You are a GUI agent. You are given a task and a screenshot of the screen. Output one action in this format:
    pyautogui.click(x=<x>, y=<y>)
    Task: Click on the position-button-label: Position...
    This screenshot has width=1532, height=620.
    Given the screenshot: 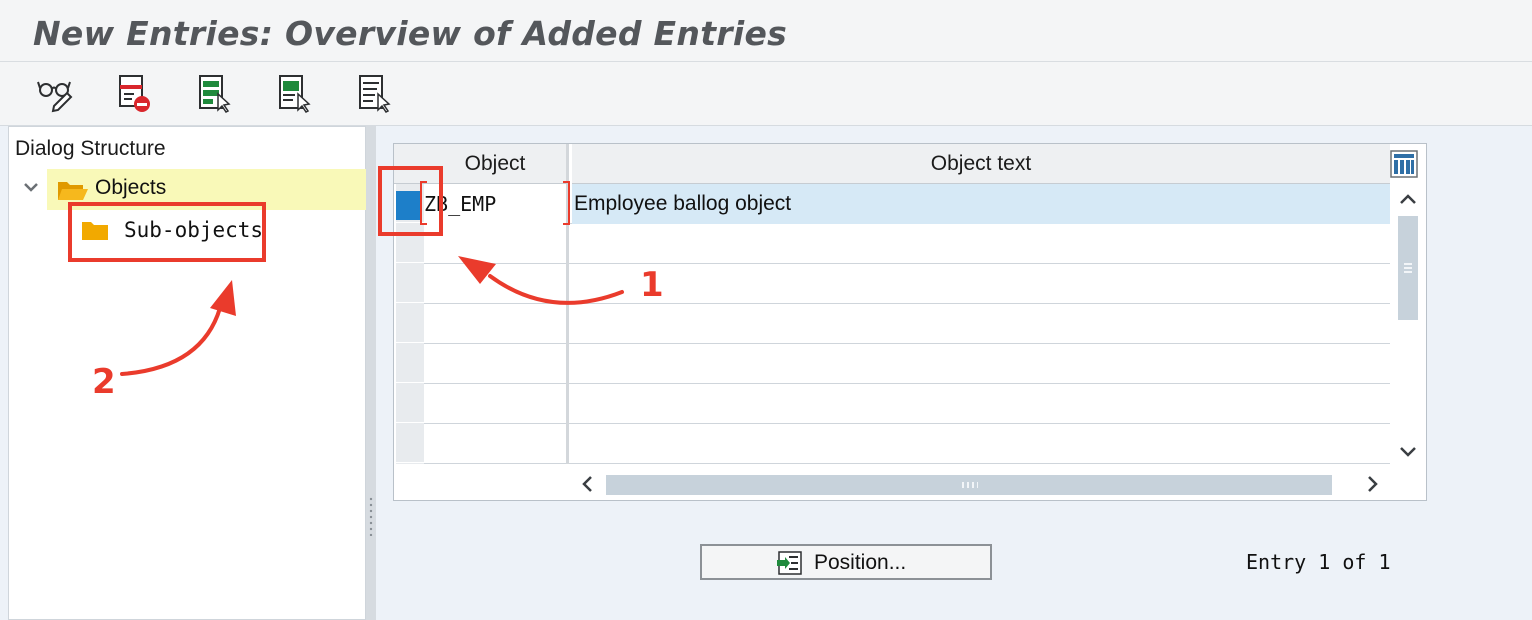 What is the action you would take?
    pyautogui.click(x=860, y=562)
    